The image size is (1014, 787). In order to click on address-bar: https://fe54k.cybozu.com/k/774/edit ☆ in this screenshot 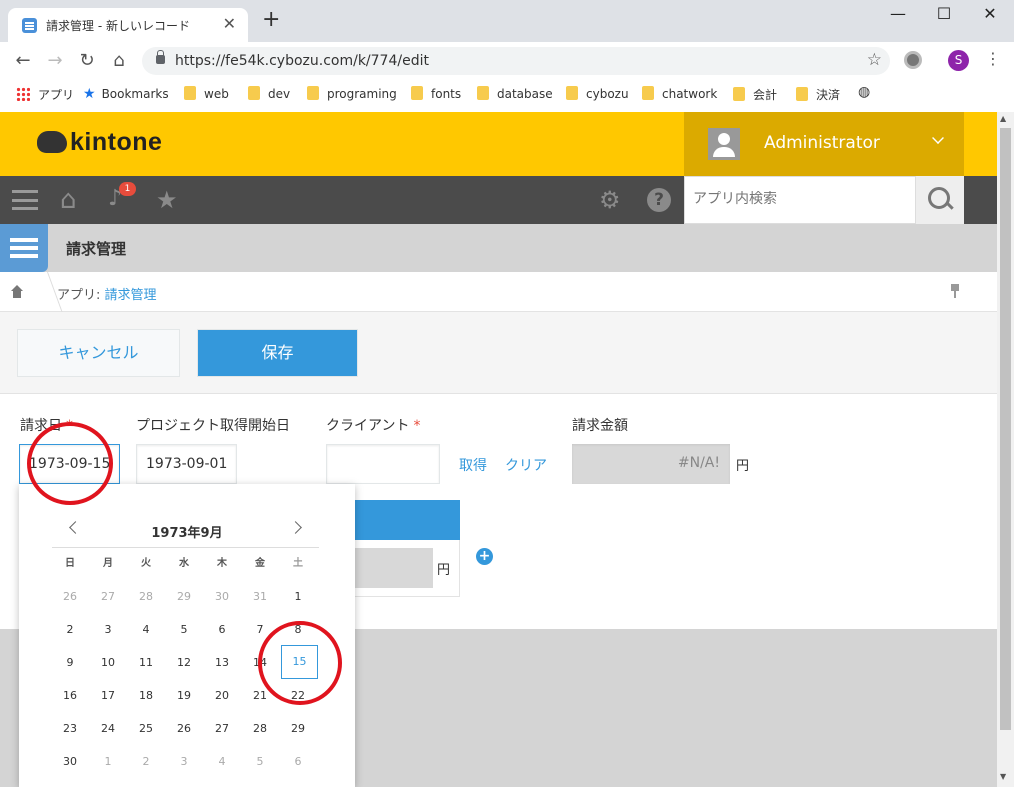, I will do `click(516, 61)`.